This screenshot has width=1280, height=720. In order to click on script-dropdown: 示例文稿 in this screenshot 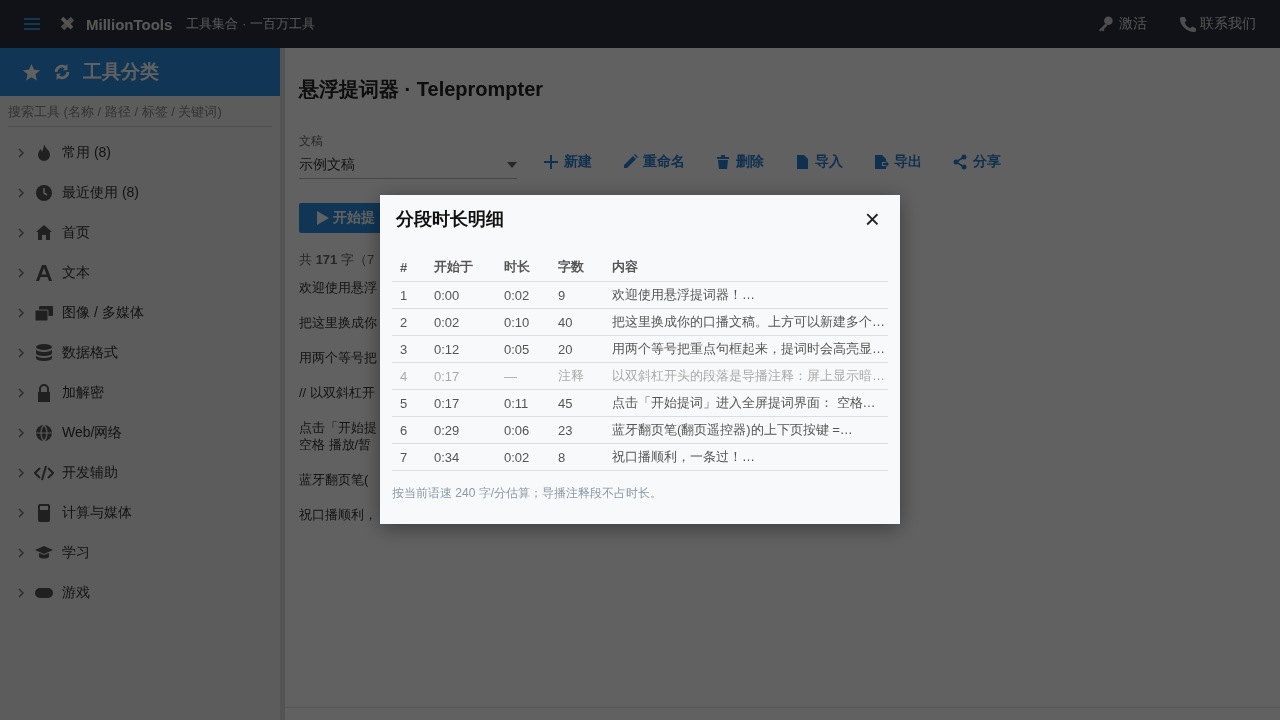, I will do `click(408, 164)`.